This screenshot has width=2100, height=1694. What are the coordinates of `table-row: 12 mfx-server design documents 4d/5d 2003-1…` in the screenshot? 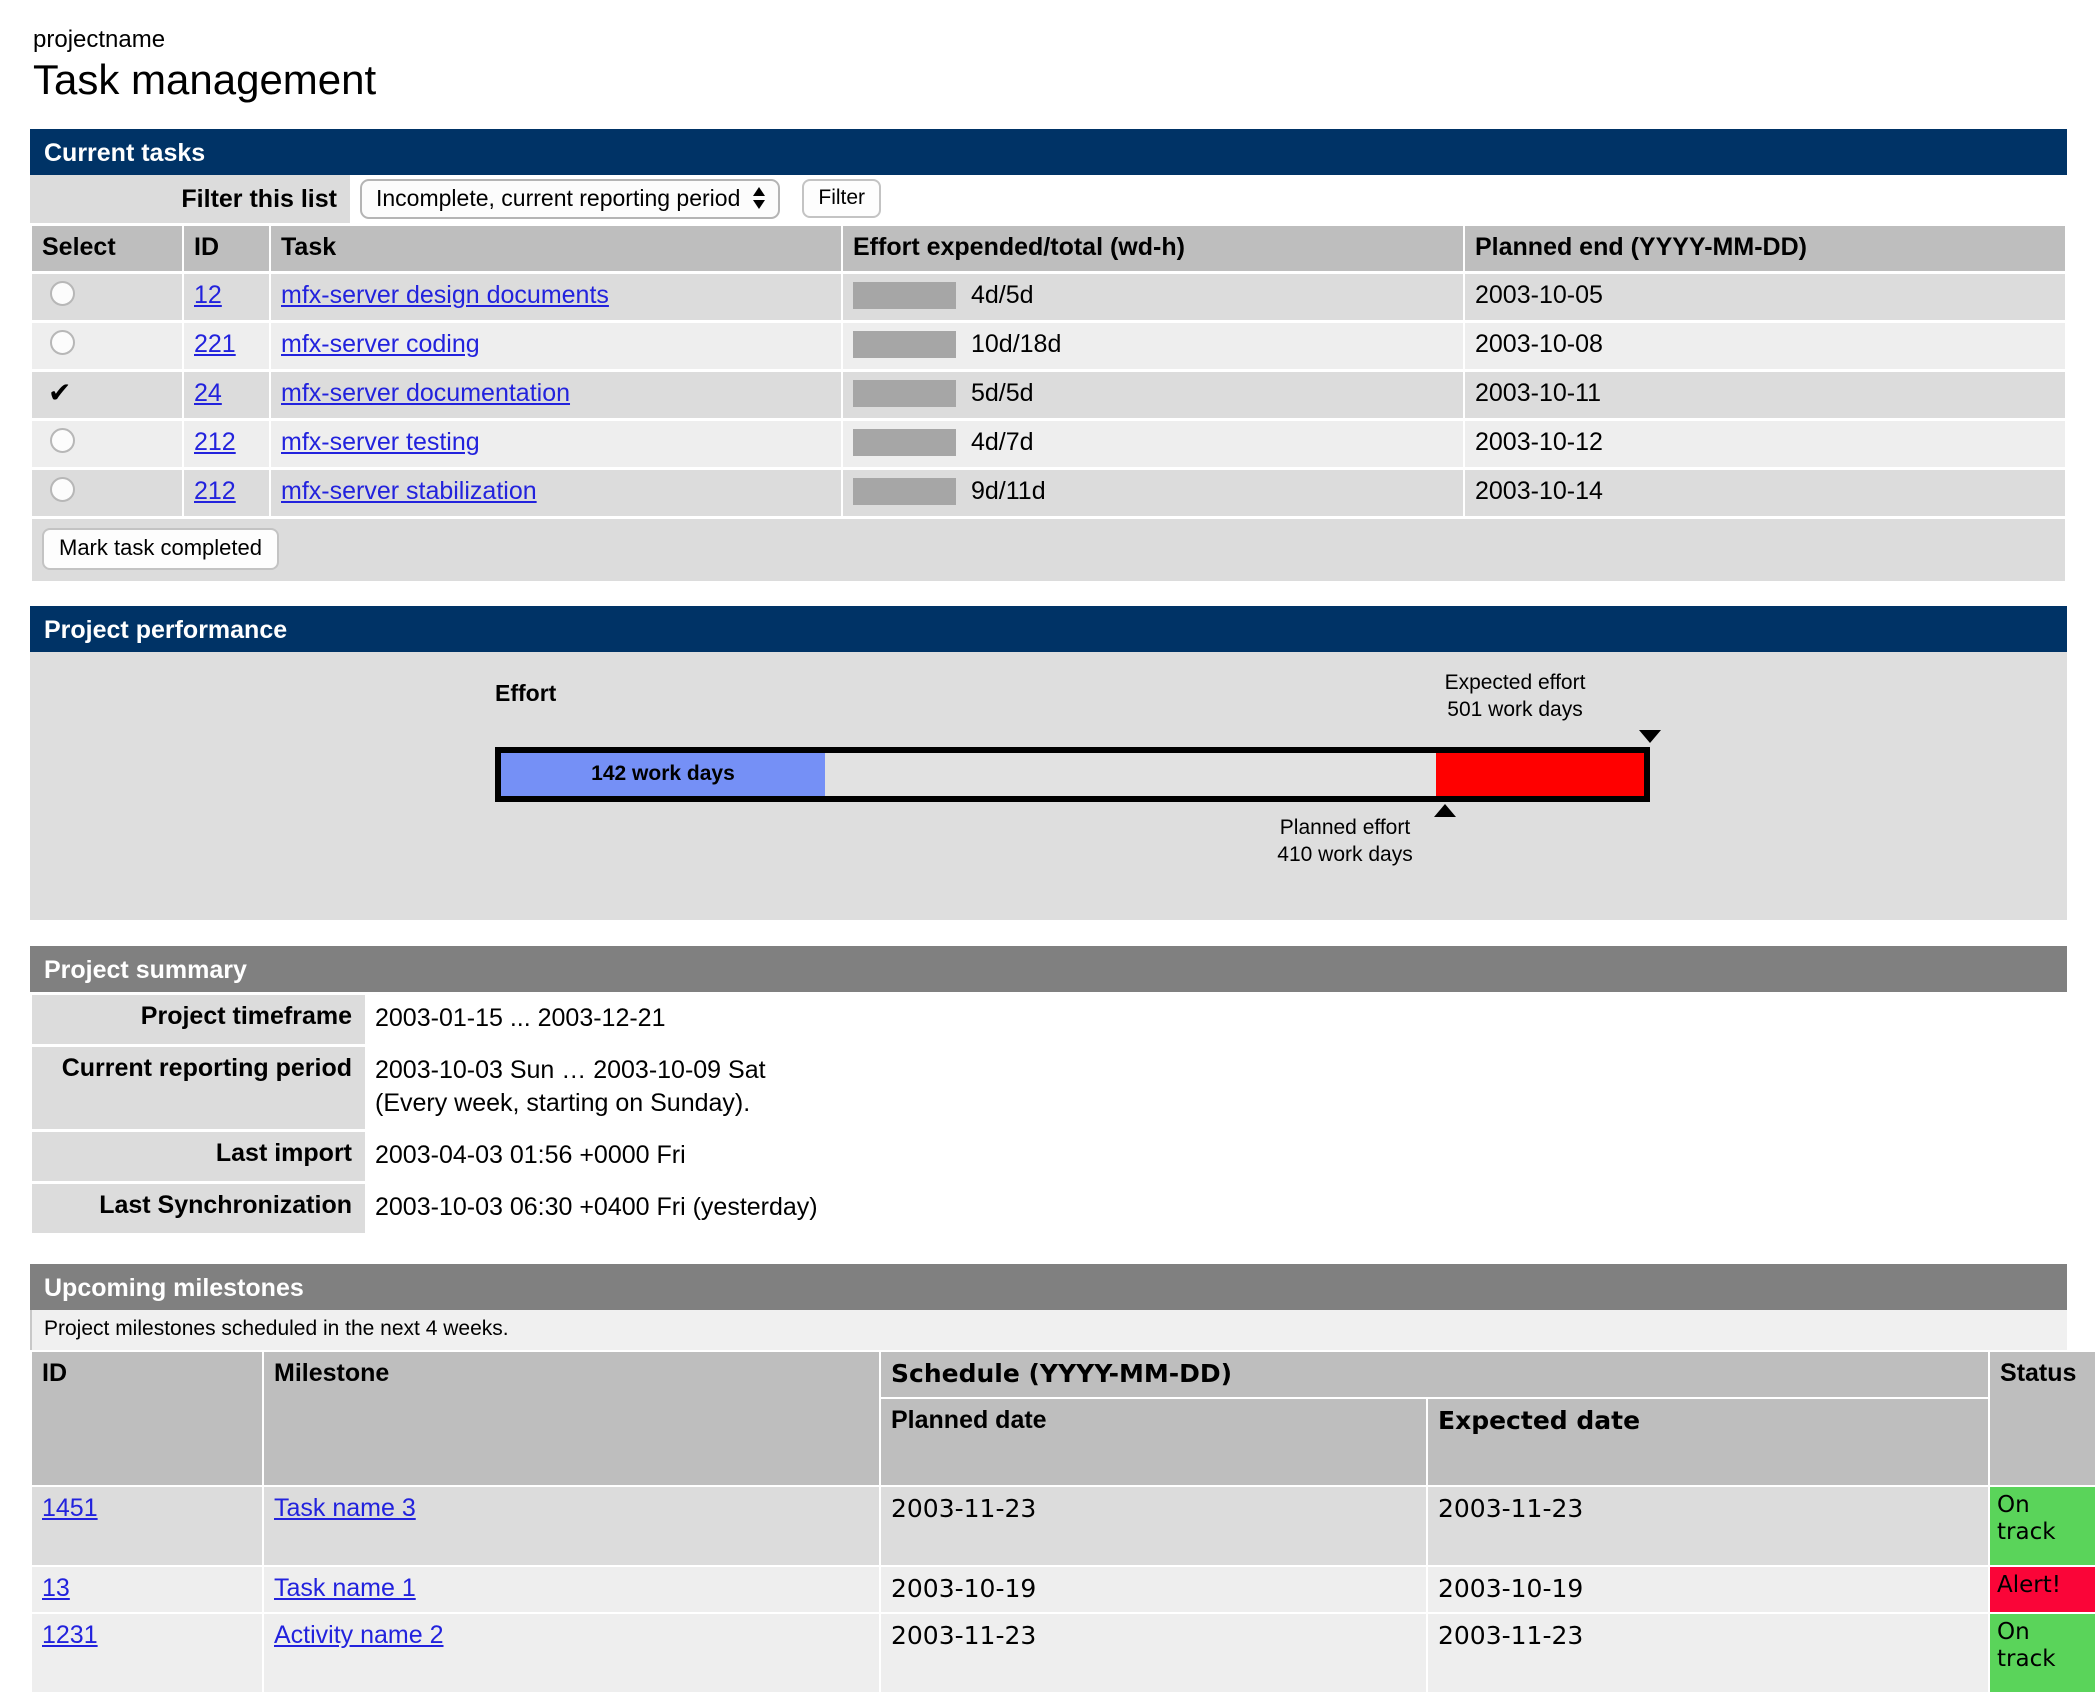 It's located at (1048, 296).